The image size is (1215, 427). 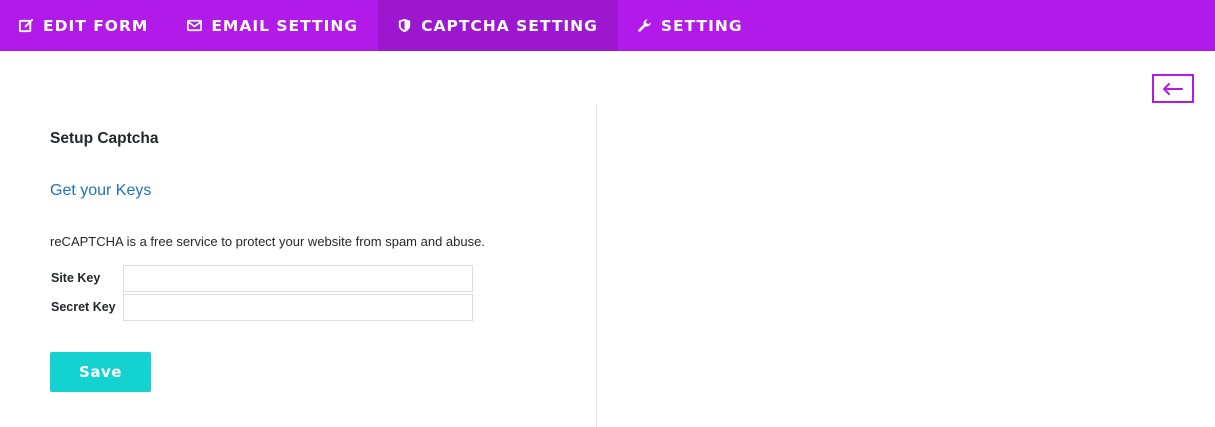 What do you see at coordinates (596, 265) in the screenshot?
I see `column-divider` at bounding box center [596, 265].